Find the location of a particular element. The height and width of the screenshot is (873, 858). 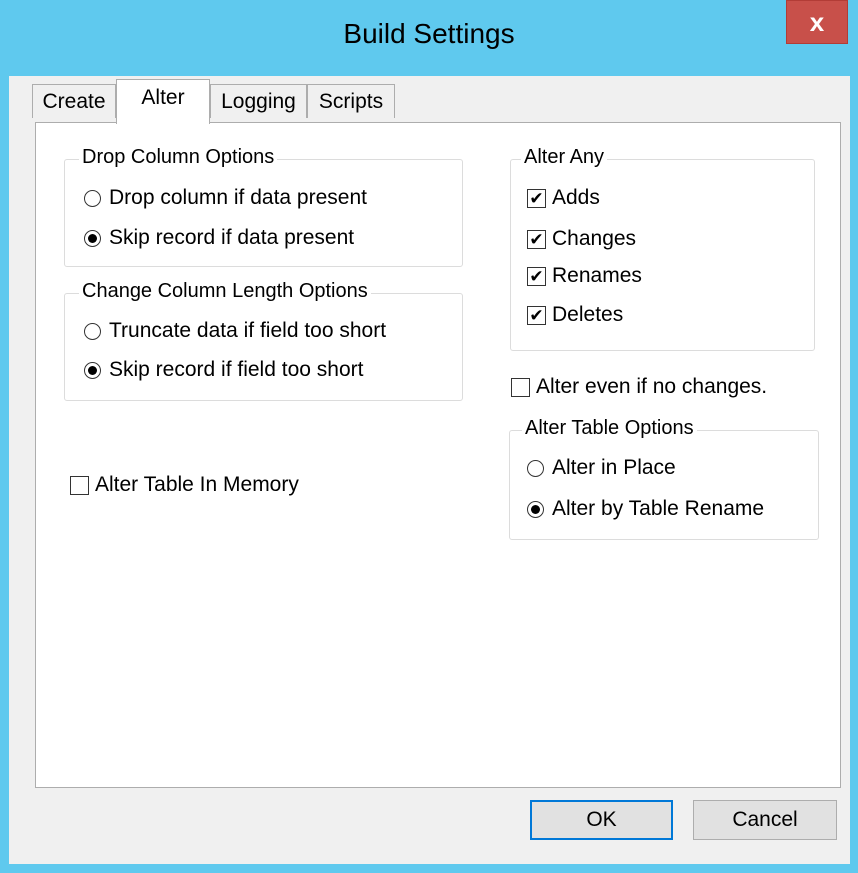

window-title: Build Settings is located at coordinates (429, 33).